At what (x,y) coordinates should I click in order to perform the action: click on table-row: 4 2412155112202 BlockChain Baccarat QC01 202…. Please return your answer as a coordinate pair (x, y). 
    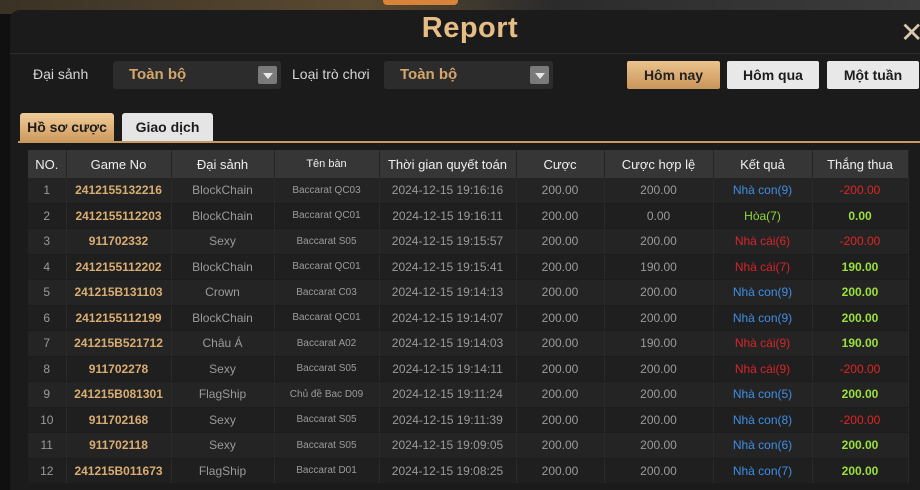
    Looking at the image, I should click on (468, 267).